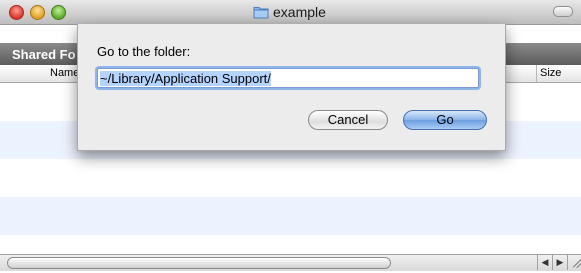  I want to click on zoom-window-button, so click(58, 12).